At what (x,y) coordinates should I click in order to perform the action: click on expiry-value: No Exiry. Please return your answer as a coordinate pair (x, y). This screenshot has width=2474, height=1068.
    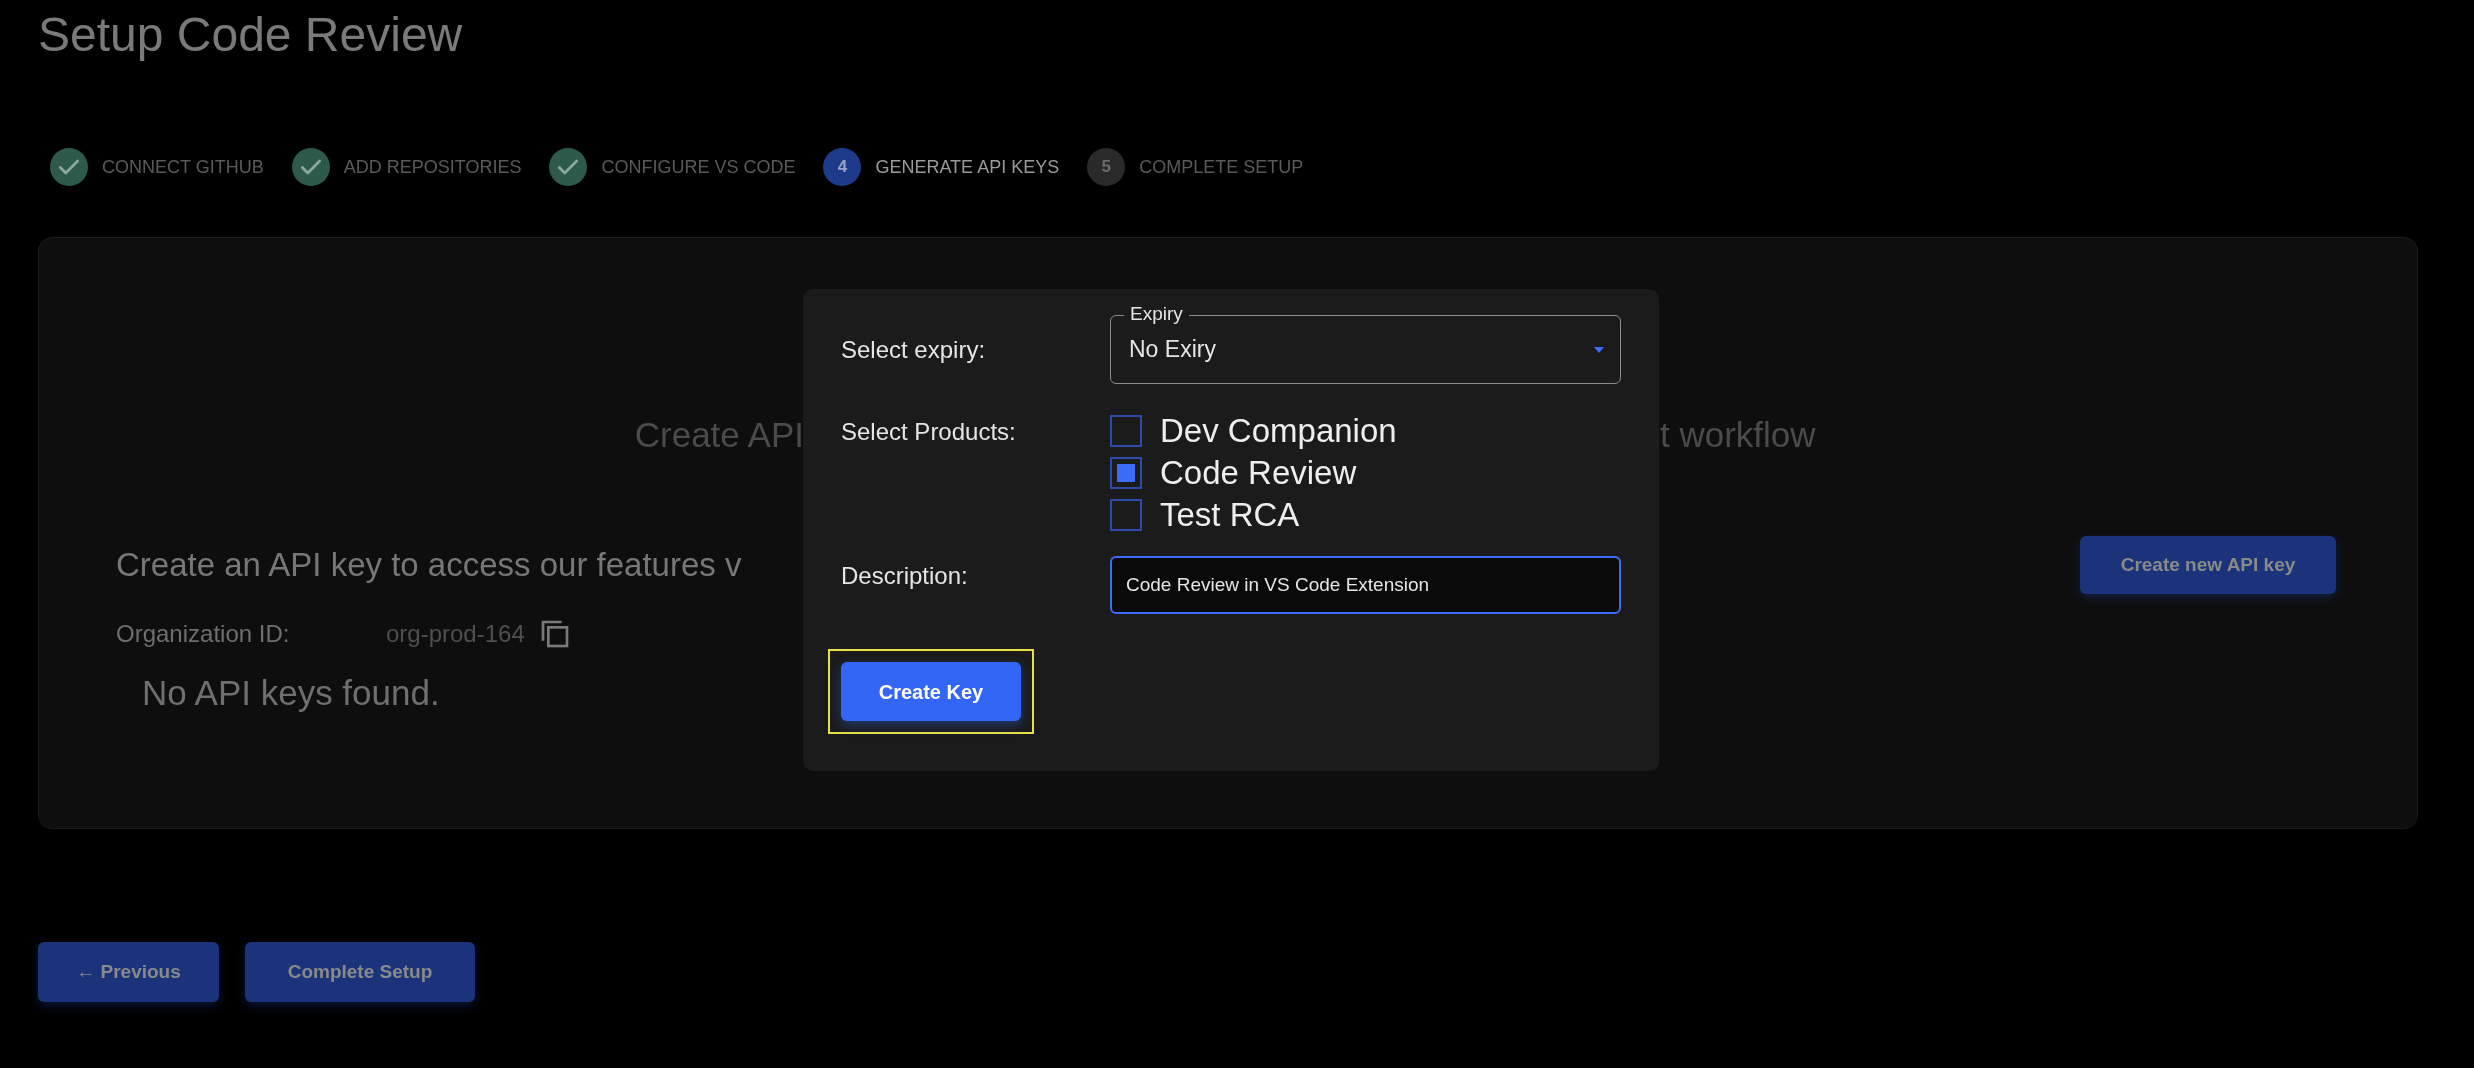
    Looking at the image, I should click on (1172, 350).